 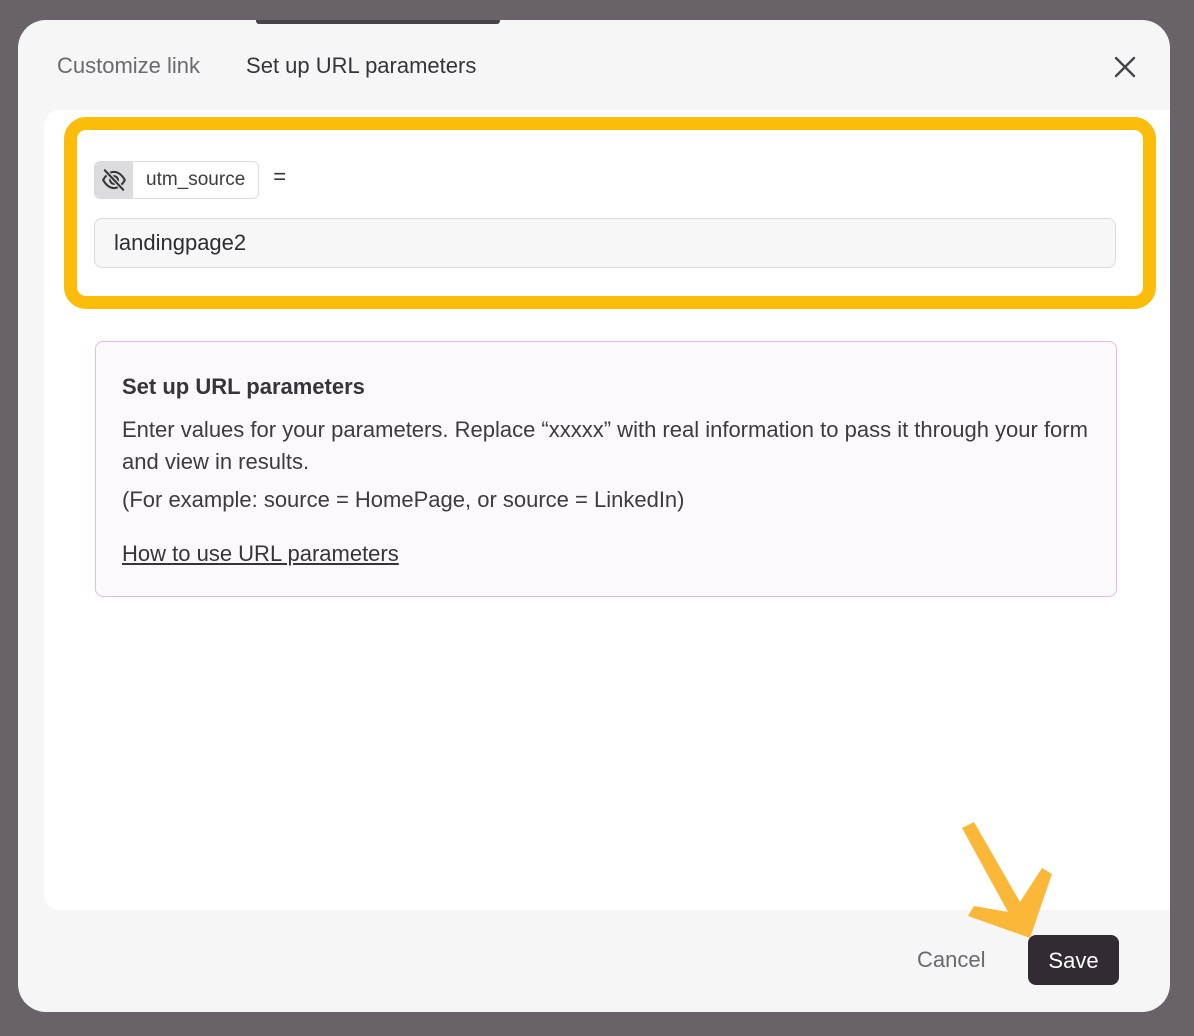 What do you see at coordinates (951, 960) in the screenshot?
I see `cancel-button: Cancel` at bounding box center [951, 960].